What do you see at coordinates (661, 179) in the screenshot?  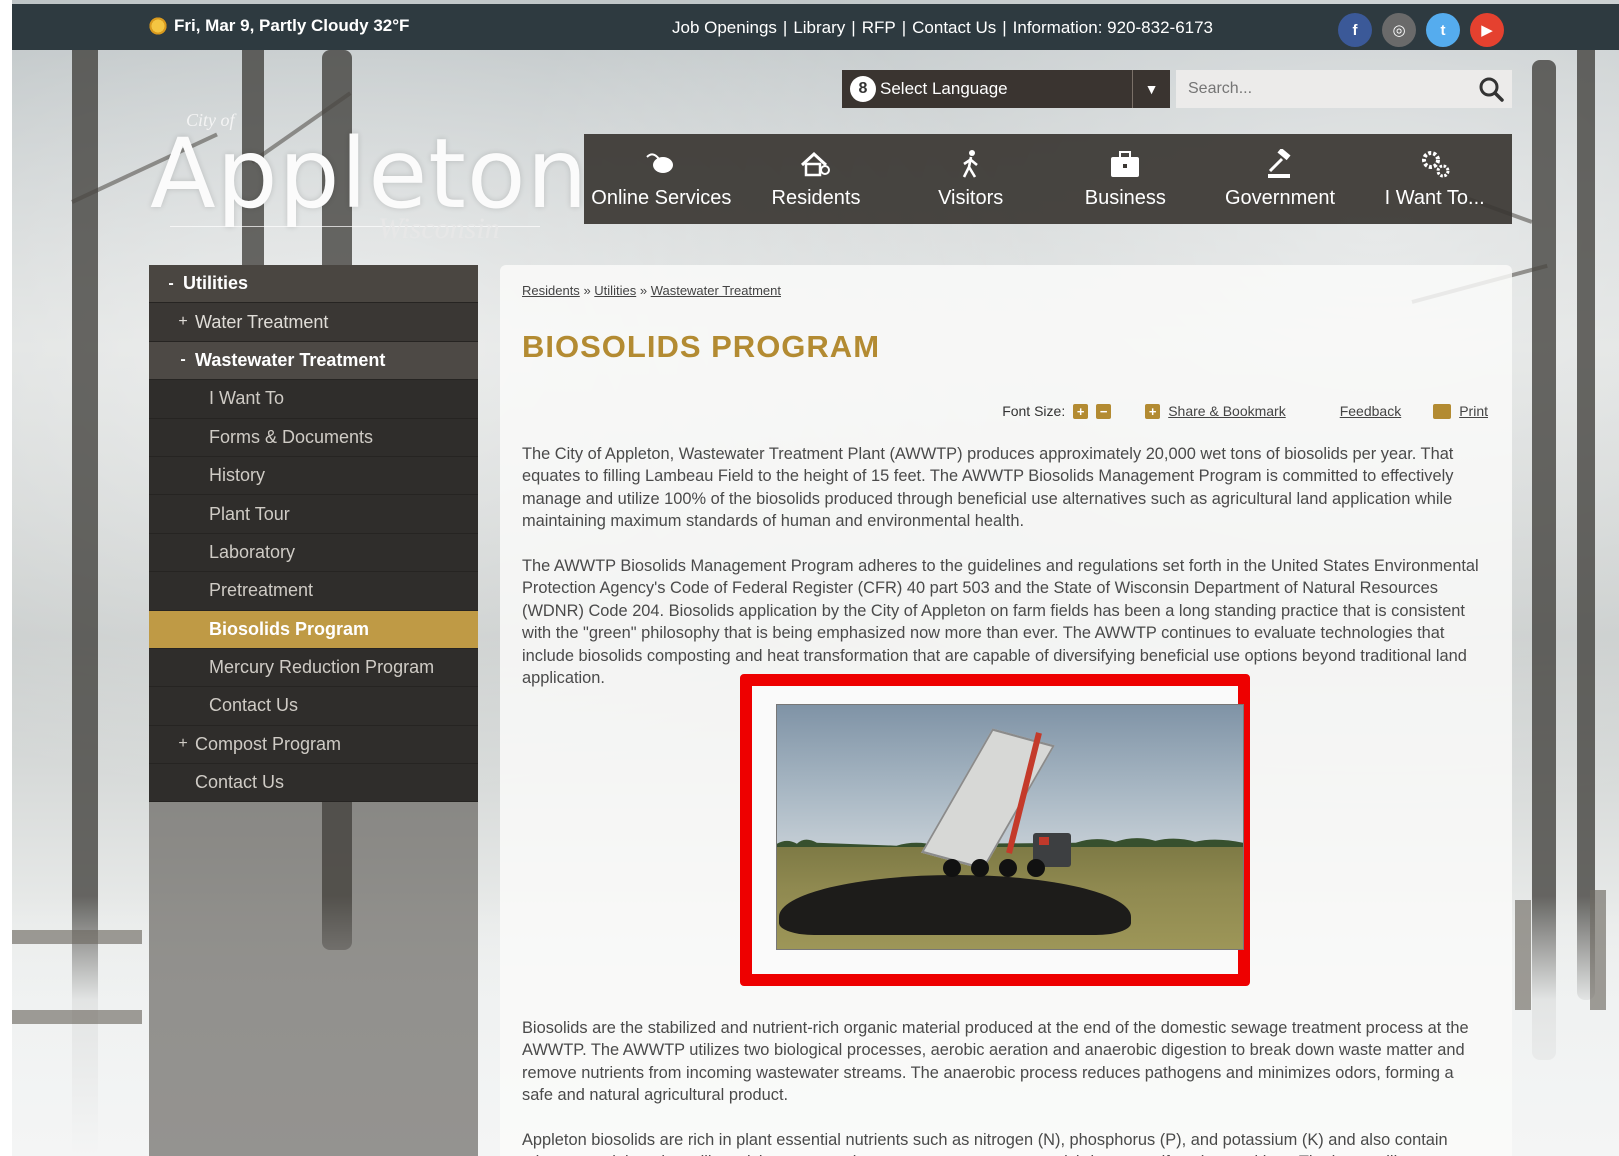 I see `nav-online-services: Online Services` at bounding box center [661, 179].